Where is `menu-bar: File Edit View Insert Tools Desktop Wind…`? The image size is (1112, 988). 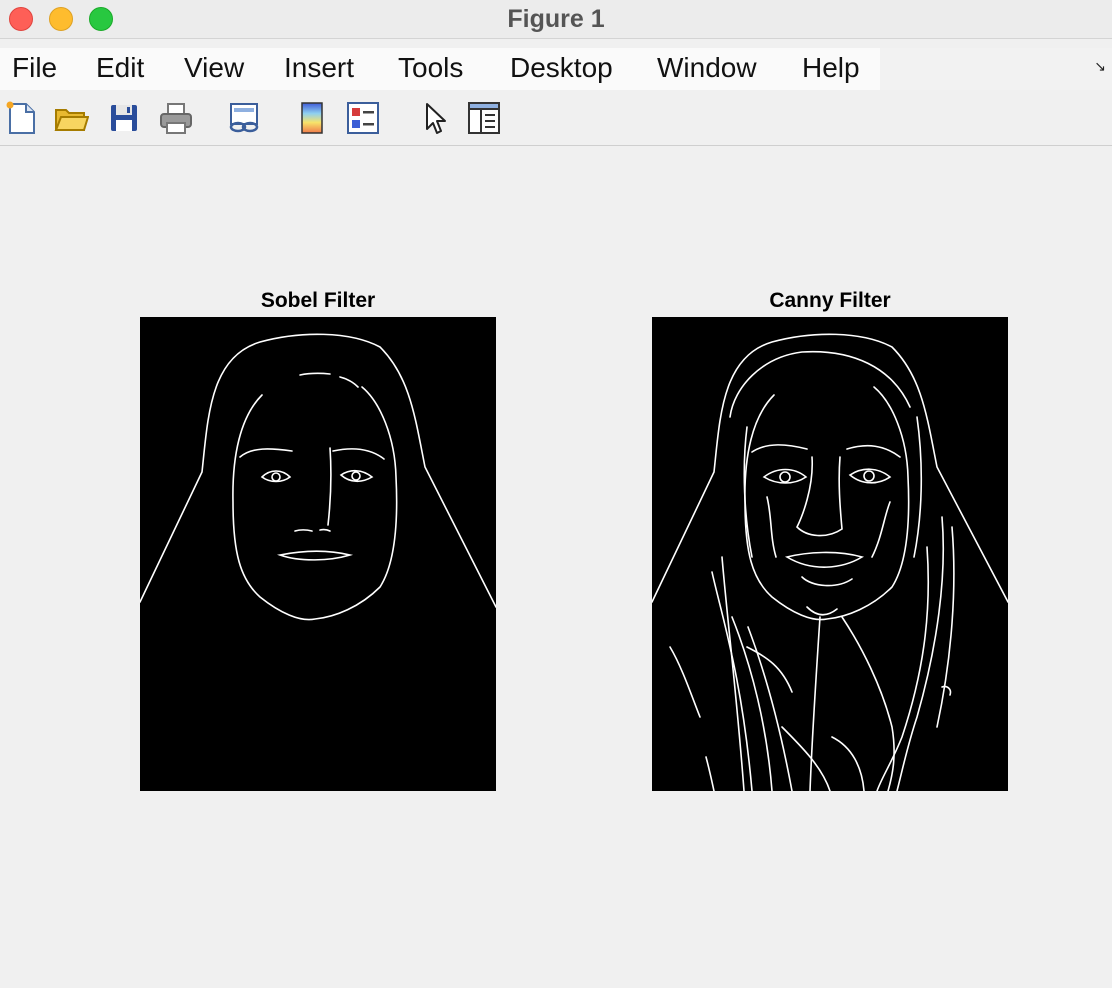
menu-bar: File Edit View Insert Tools Desktop Wind… is located at coordinates (556, 69).